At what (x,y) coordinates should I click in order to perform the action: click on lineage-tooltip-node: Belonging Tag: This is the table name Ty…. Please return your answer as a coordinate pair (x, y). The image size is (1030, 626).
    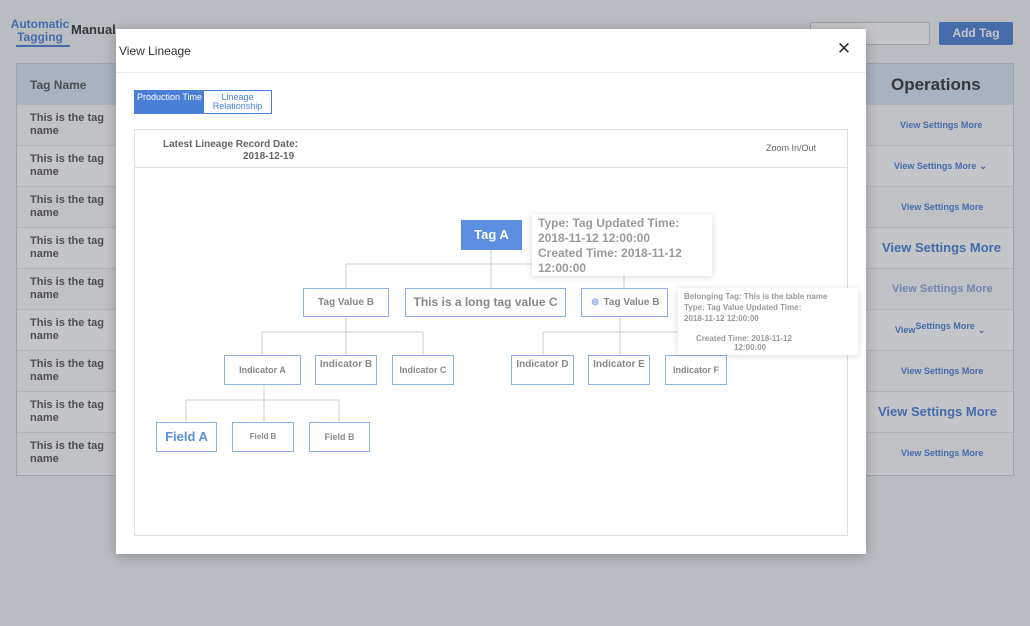
    Looking at the image, I should click on (768, 321).